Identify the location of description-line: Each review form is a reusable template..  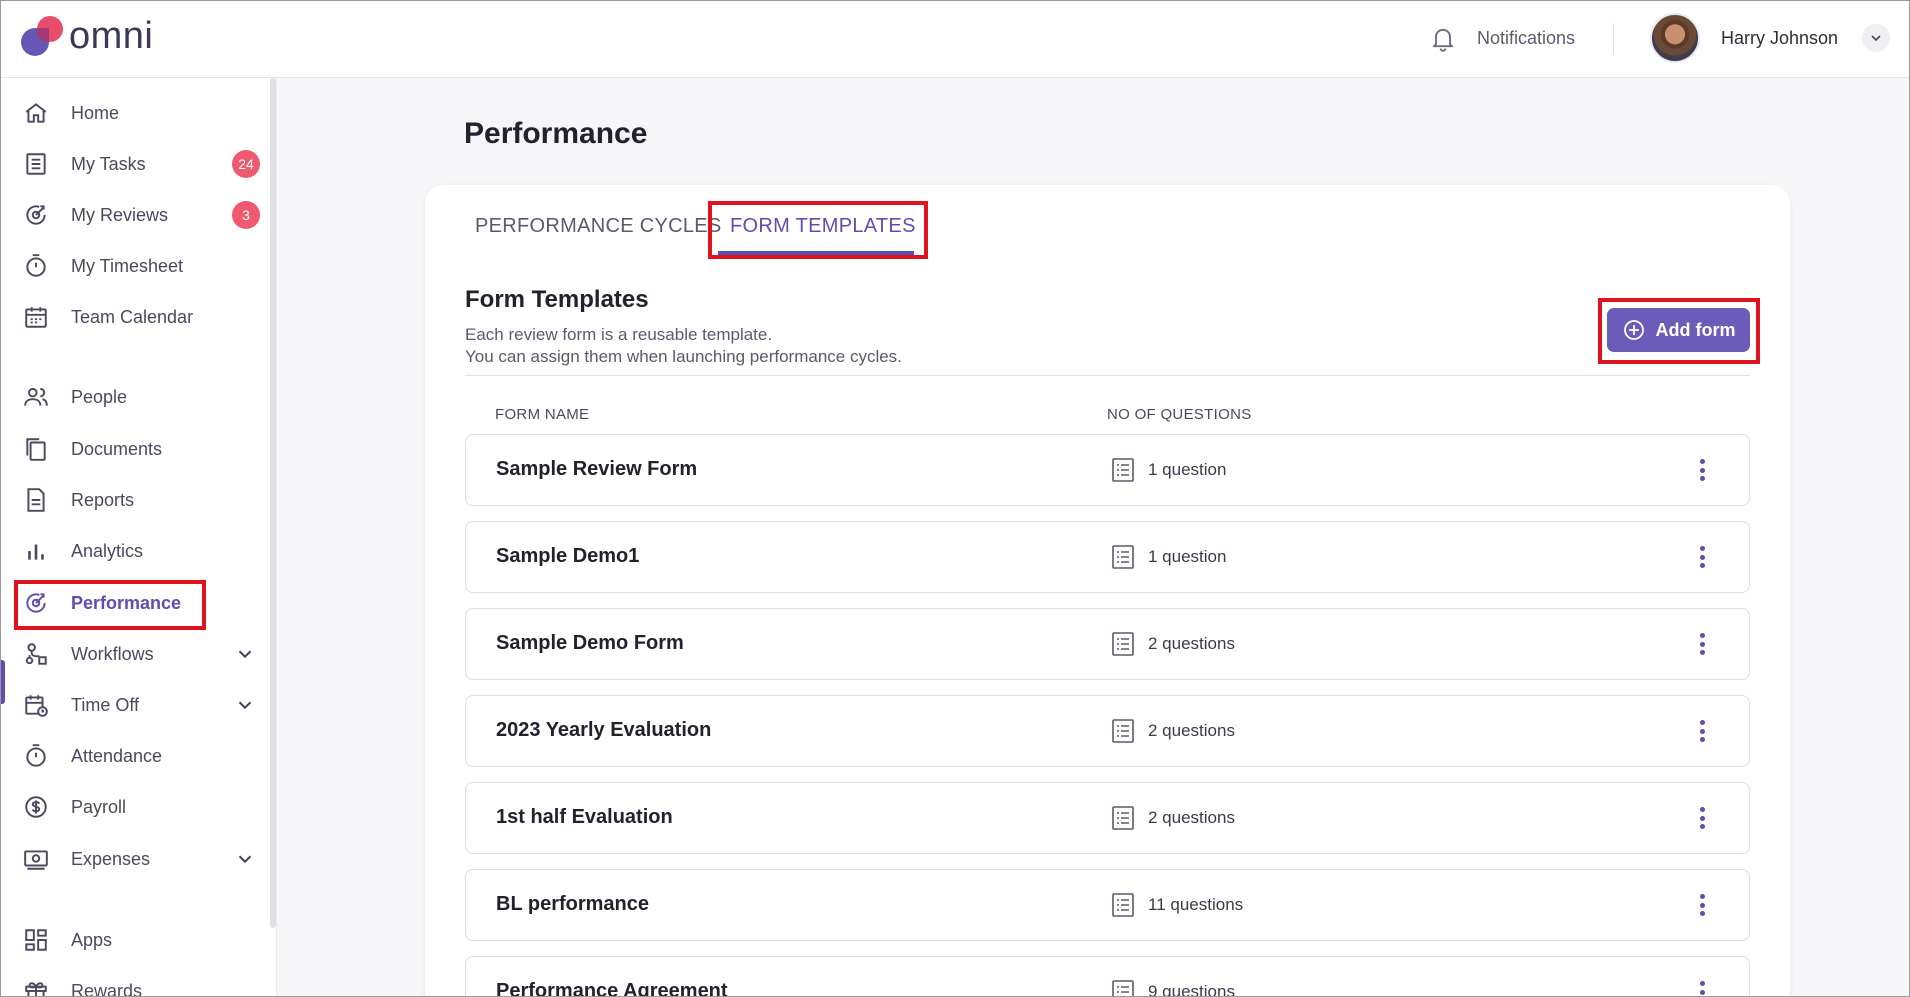
(619, 334).